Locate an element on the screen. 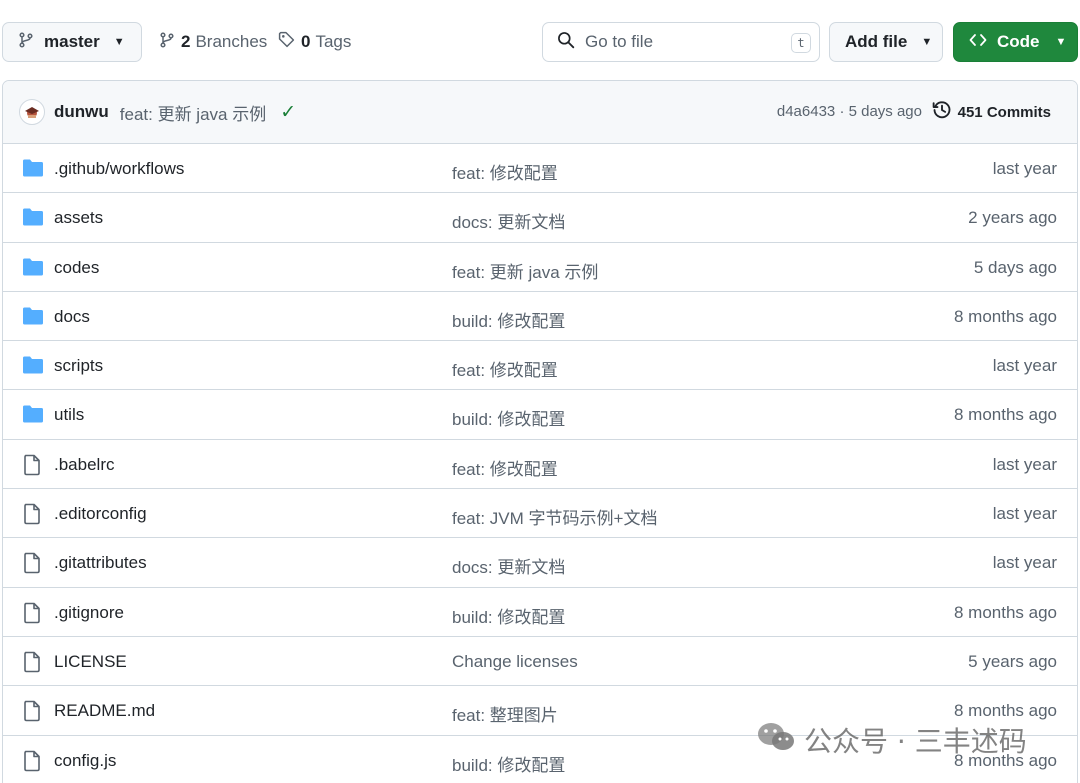 This screenshot has width=1080, height=783. file-name-link: .gitignore is located at coordinates (89, 613).